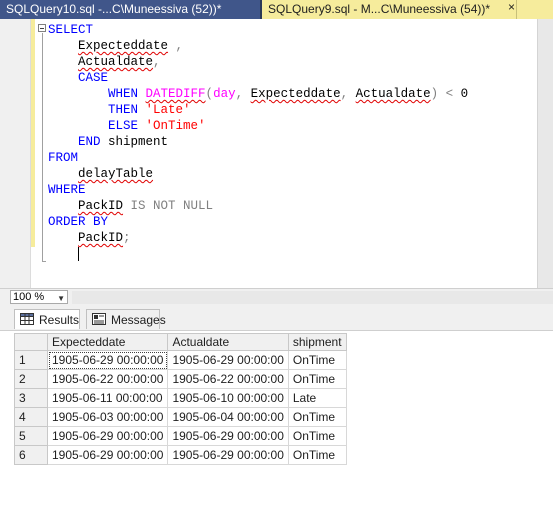 This screenshot has width=553, height=510. I want to click on code-token: <, so click(449, 94).